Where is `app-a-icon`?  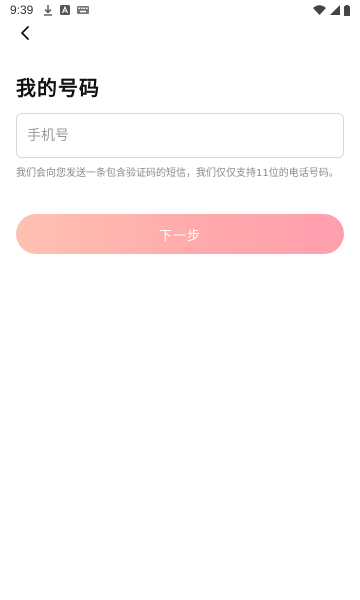 app-a-icon is located at coordinates (65, 10).